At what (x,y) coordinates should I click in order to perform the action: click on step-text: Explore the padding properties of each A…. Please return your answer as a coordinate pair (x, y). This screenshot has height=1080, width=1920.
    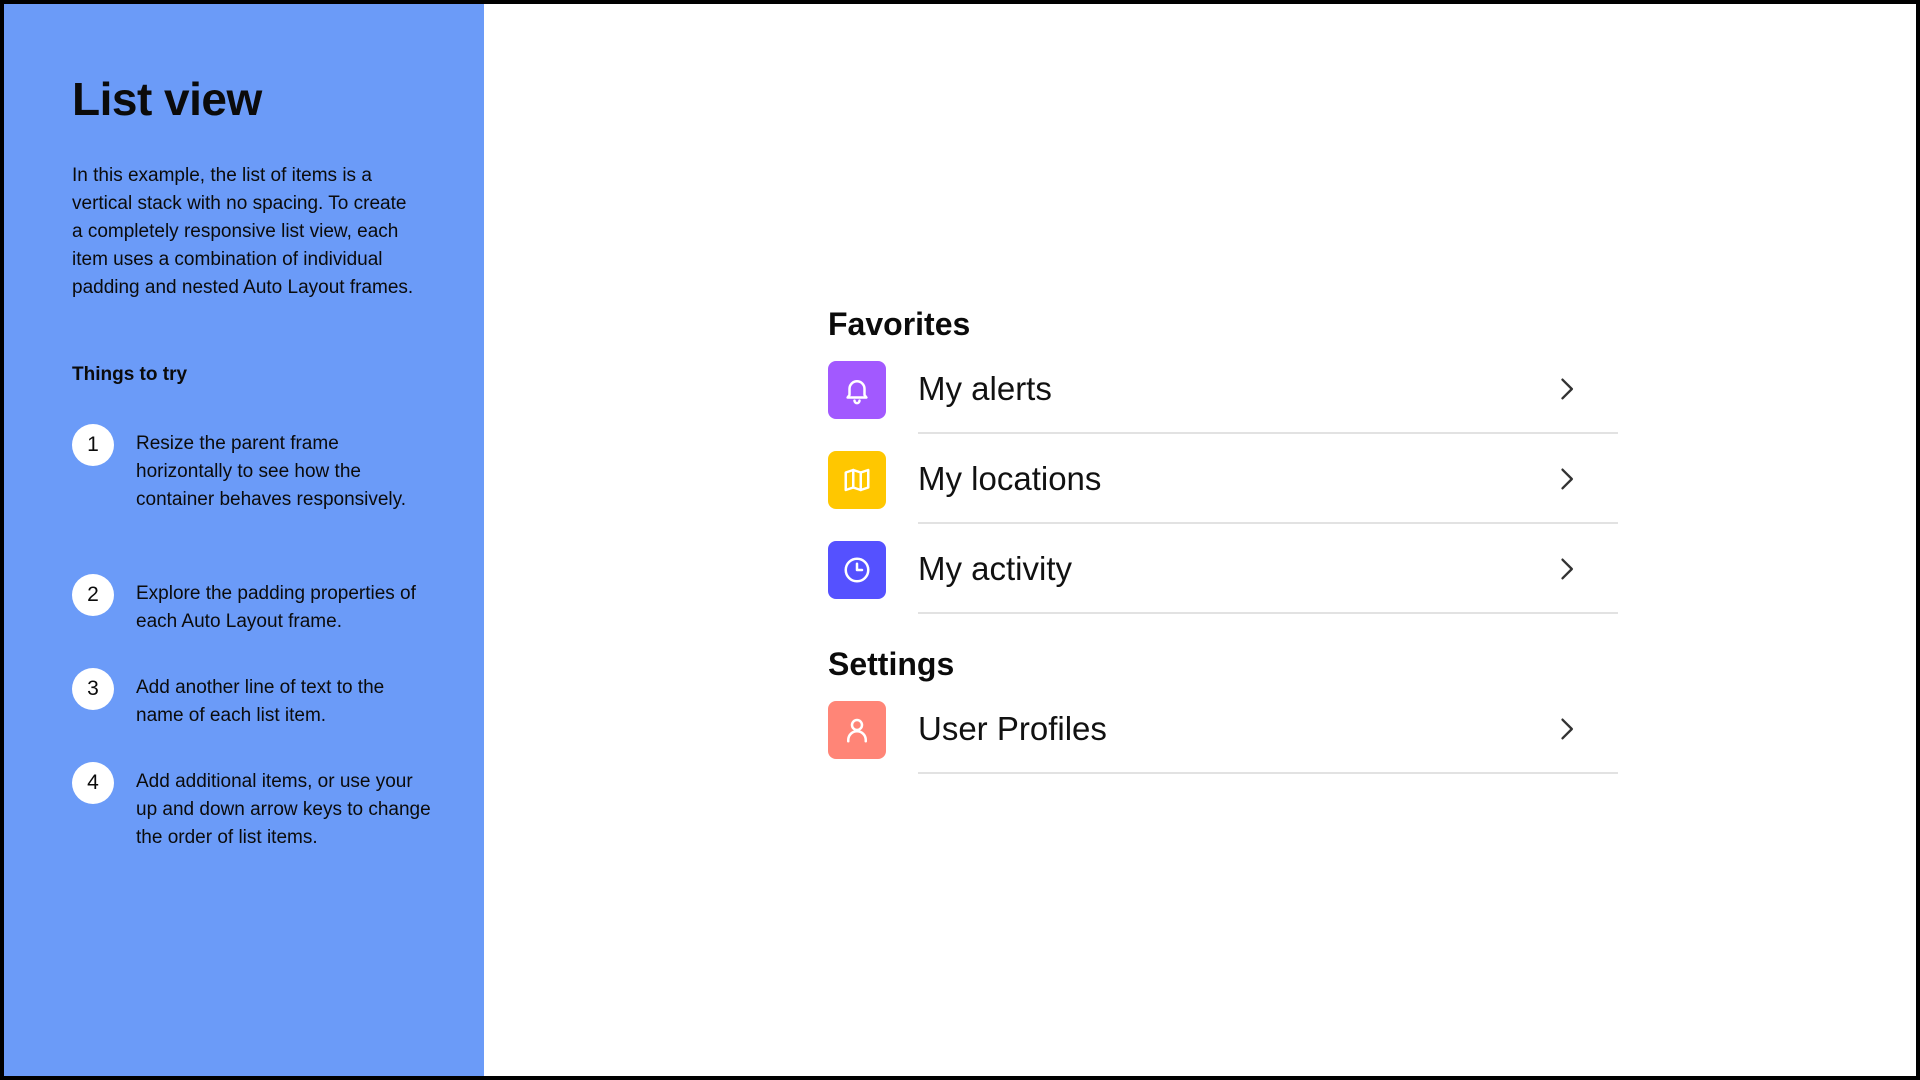
    Looking at the image, I should click on (276, 607).